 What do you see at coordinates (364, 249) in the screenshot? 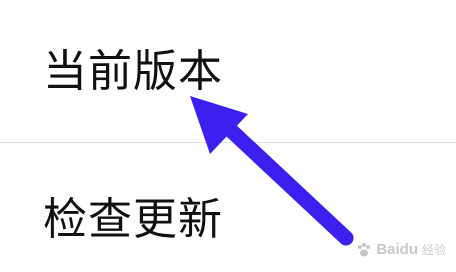
I see `paw-logo-icon` at bounding box center [364, 249].